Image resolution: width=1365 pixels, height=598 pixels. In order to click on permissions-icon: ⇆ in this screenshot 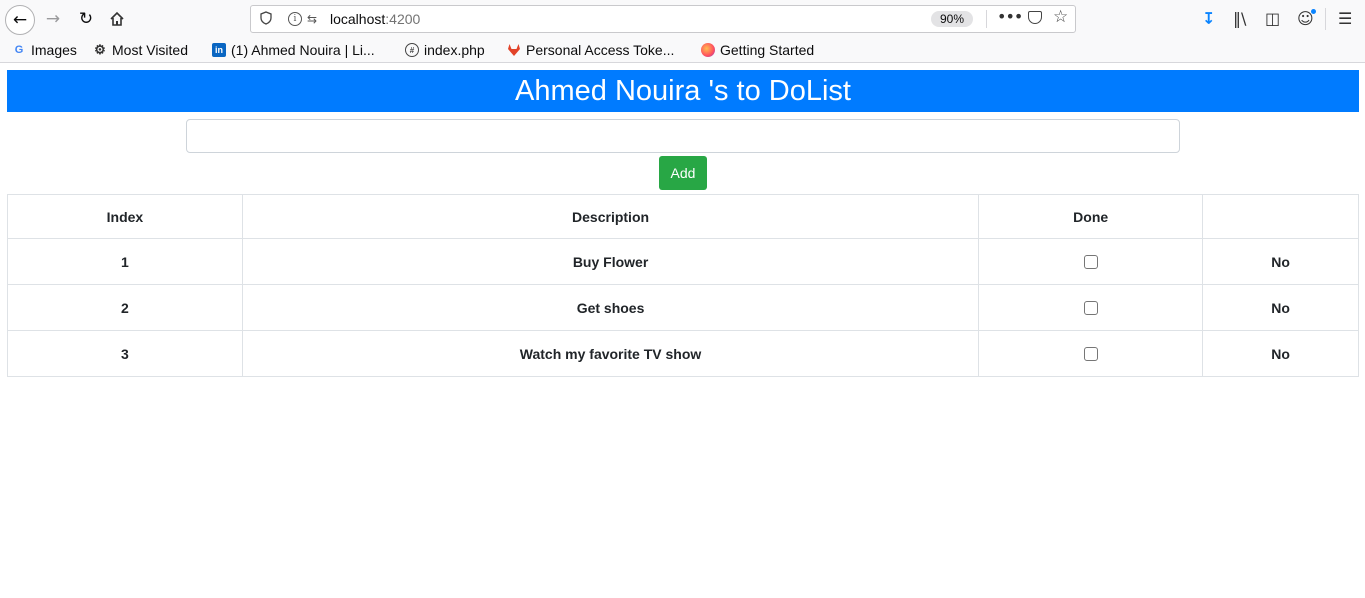, I will do `click(312, 19)`.